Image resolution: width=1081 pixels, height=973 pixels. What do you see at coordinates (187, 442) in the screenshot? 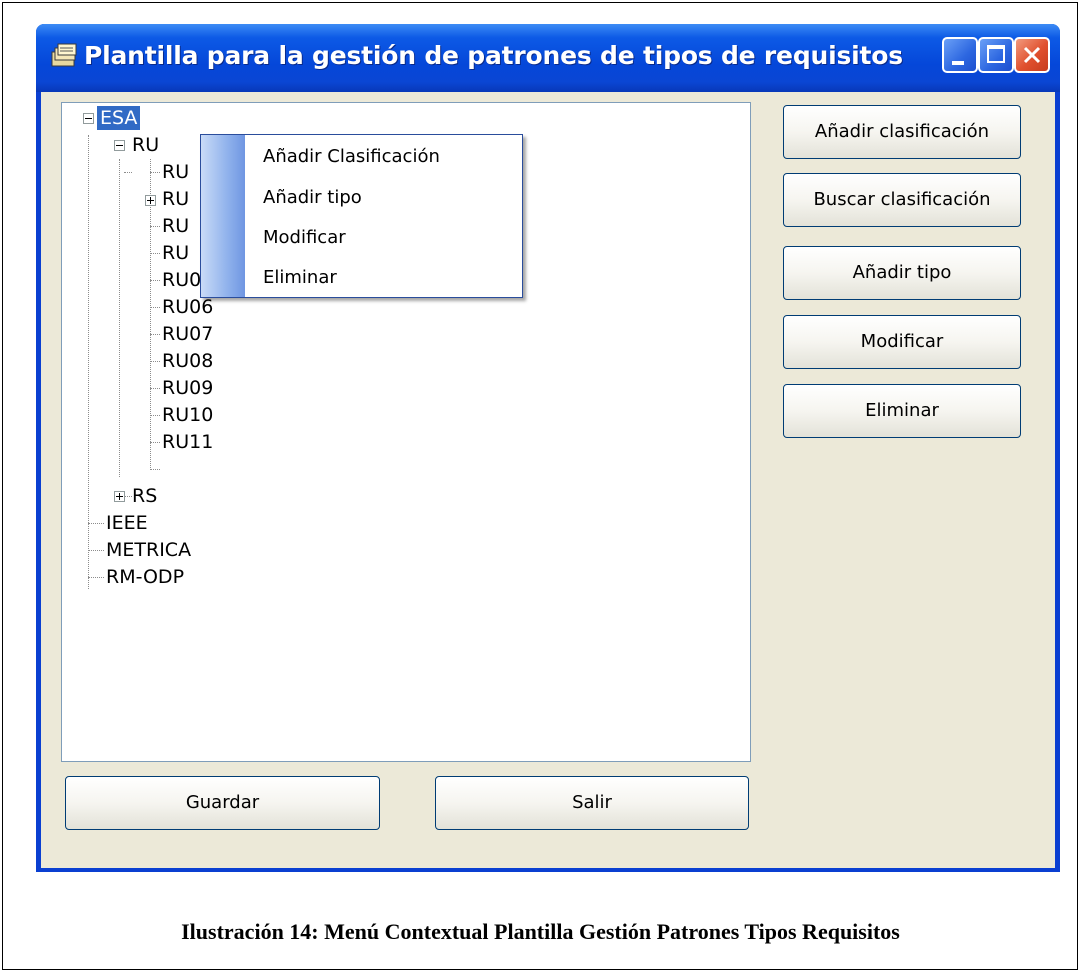
I see `tree-node: RU11` at bounding box center [187, 442].